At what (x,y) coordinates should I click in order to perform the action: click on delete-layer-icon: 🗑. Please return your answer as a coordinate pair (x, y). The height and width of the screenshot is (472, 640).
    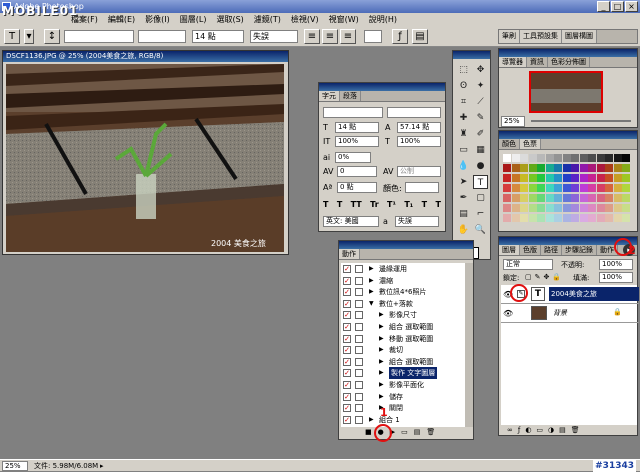
    Looking at the image, I should click on (575, 431).